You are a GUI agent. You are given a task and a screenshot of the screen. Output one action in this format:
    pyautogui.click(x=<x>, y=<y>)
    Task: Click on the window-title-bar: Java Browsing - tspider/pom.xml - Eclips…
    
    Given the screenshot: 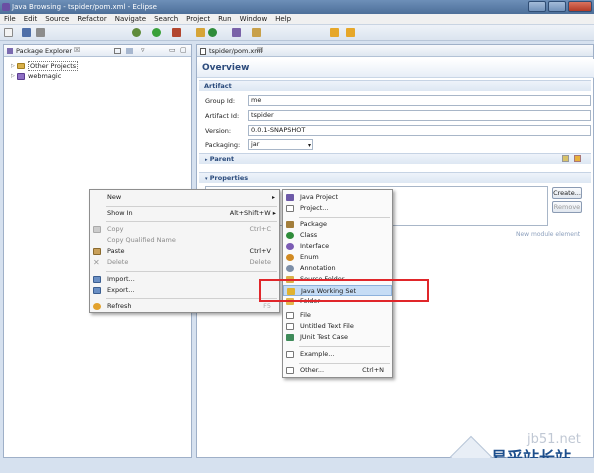 What is the action you would take?
    pyautogui.click(x=297, y=7)
    